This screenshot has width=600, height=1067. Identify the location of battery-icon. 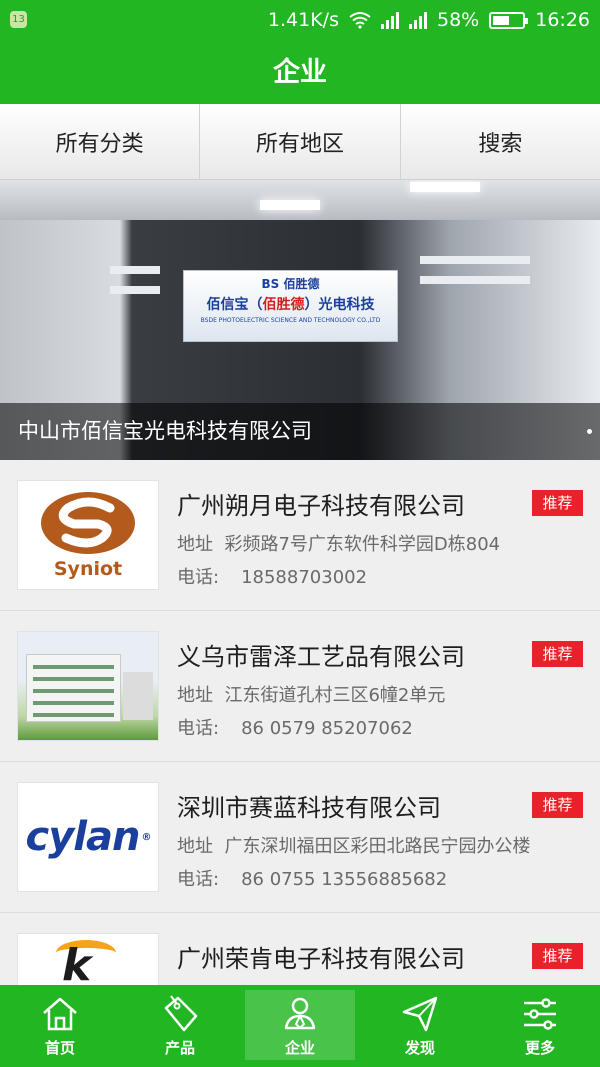
(509, 20).